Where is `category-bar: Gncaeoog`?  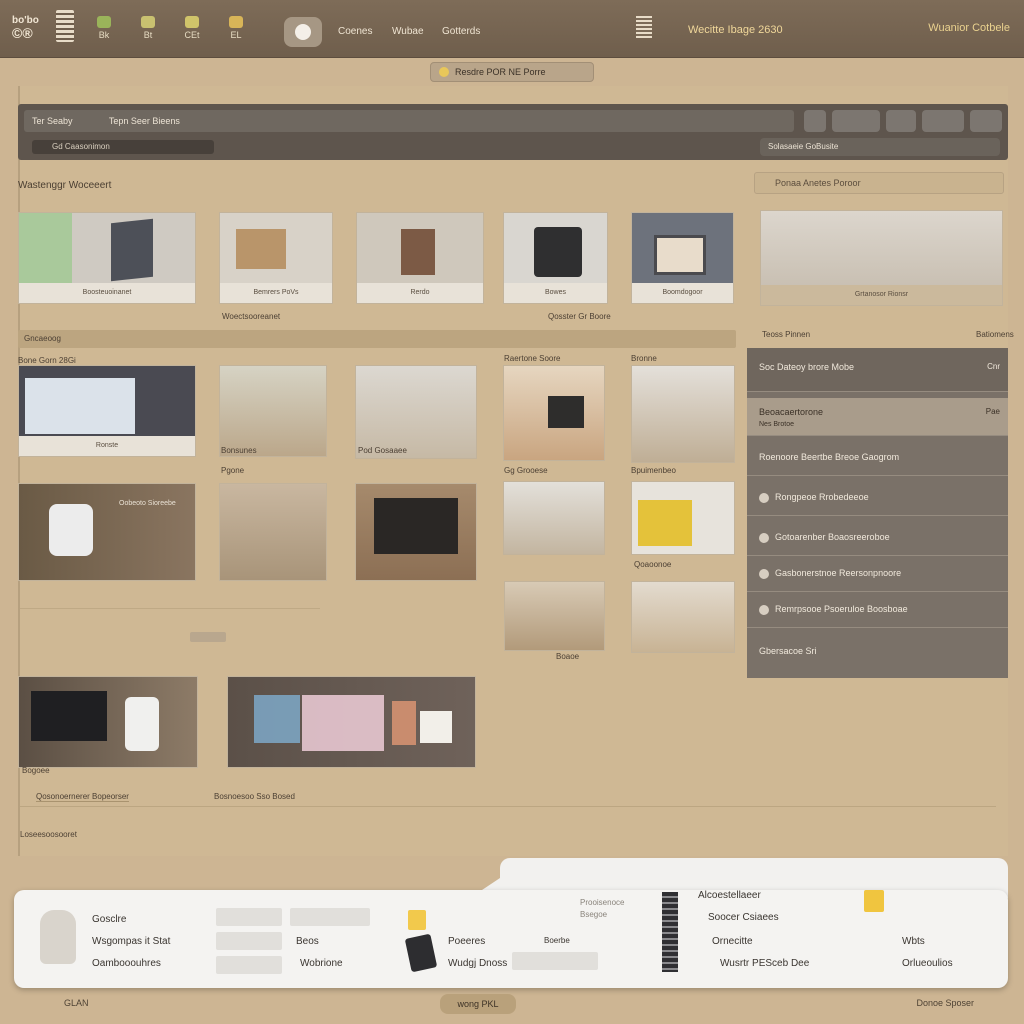
category-bar: Gncaeoog is located at coordinates (377, 339).